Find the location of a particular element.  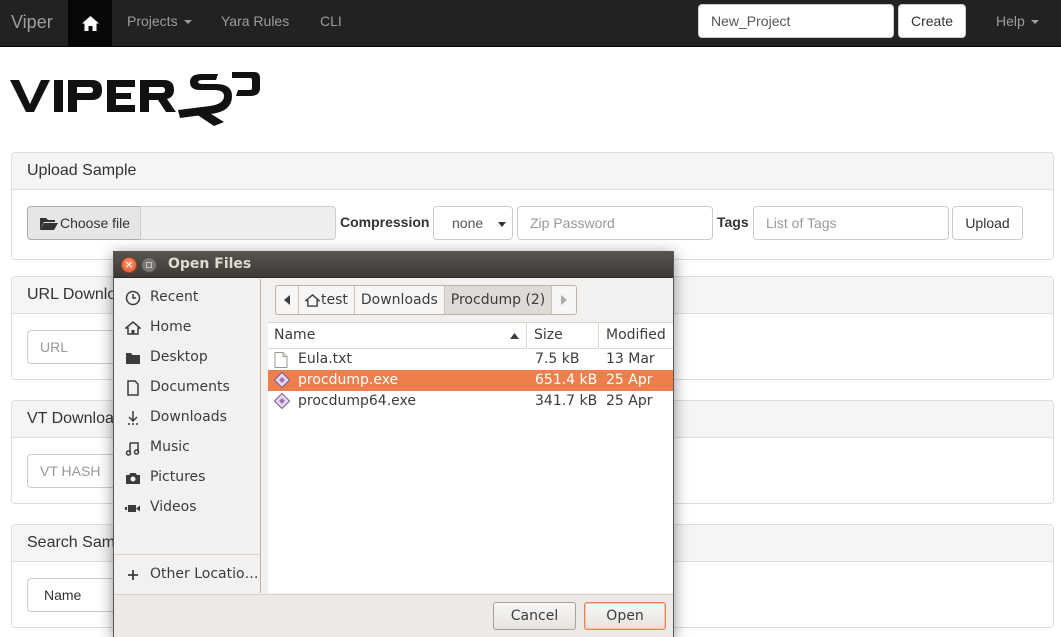

minimize-icon is located at coordinates (149, 265).